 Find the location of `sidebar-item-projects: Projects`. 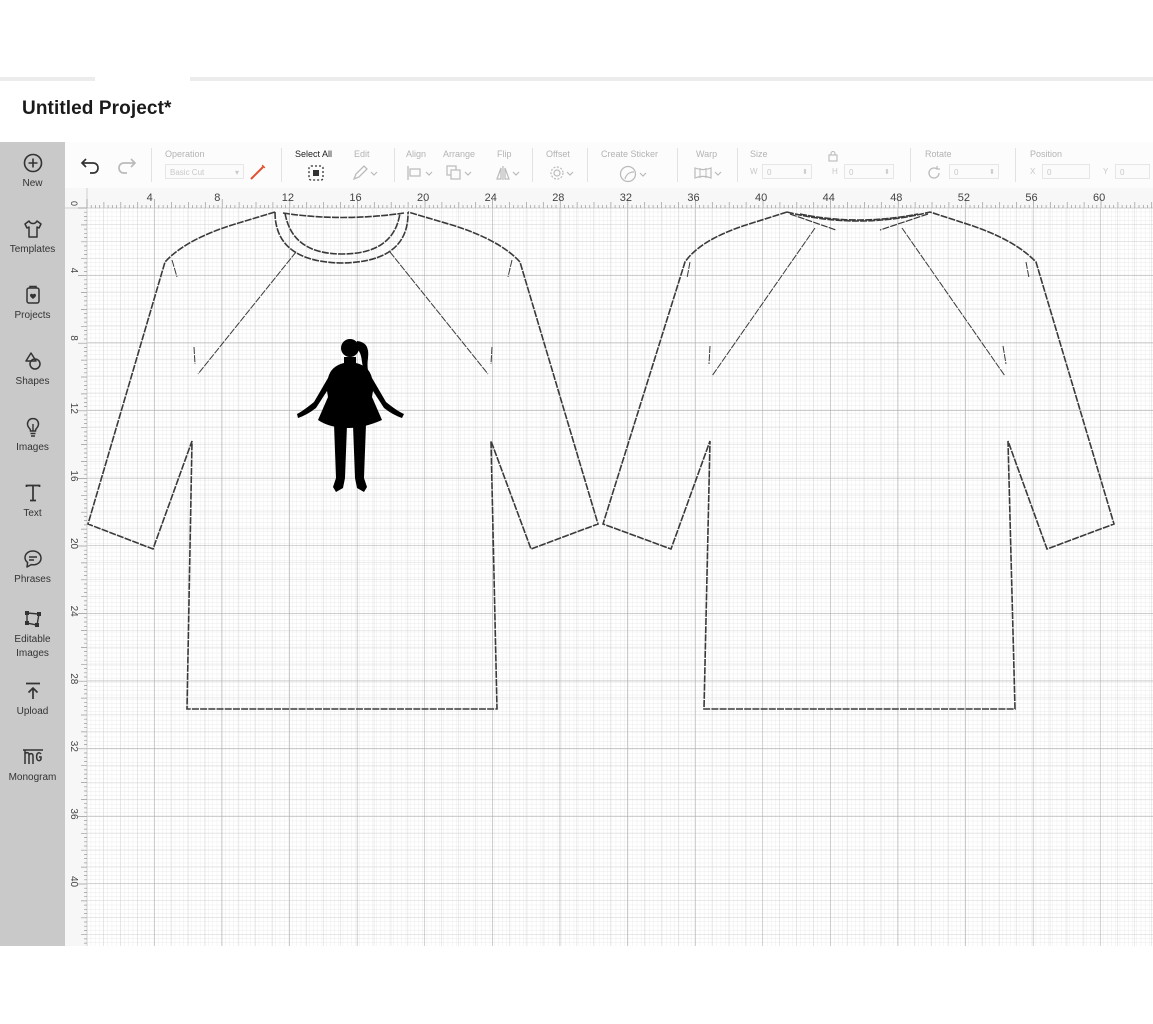

sidebar-item-projects: Projects is located at coordinates (32, 303).